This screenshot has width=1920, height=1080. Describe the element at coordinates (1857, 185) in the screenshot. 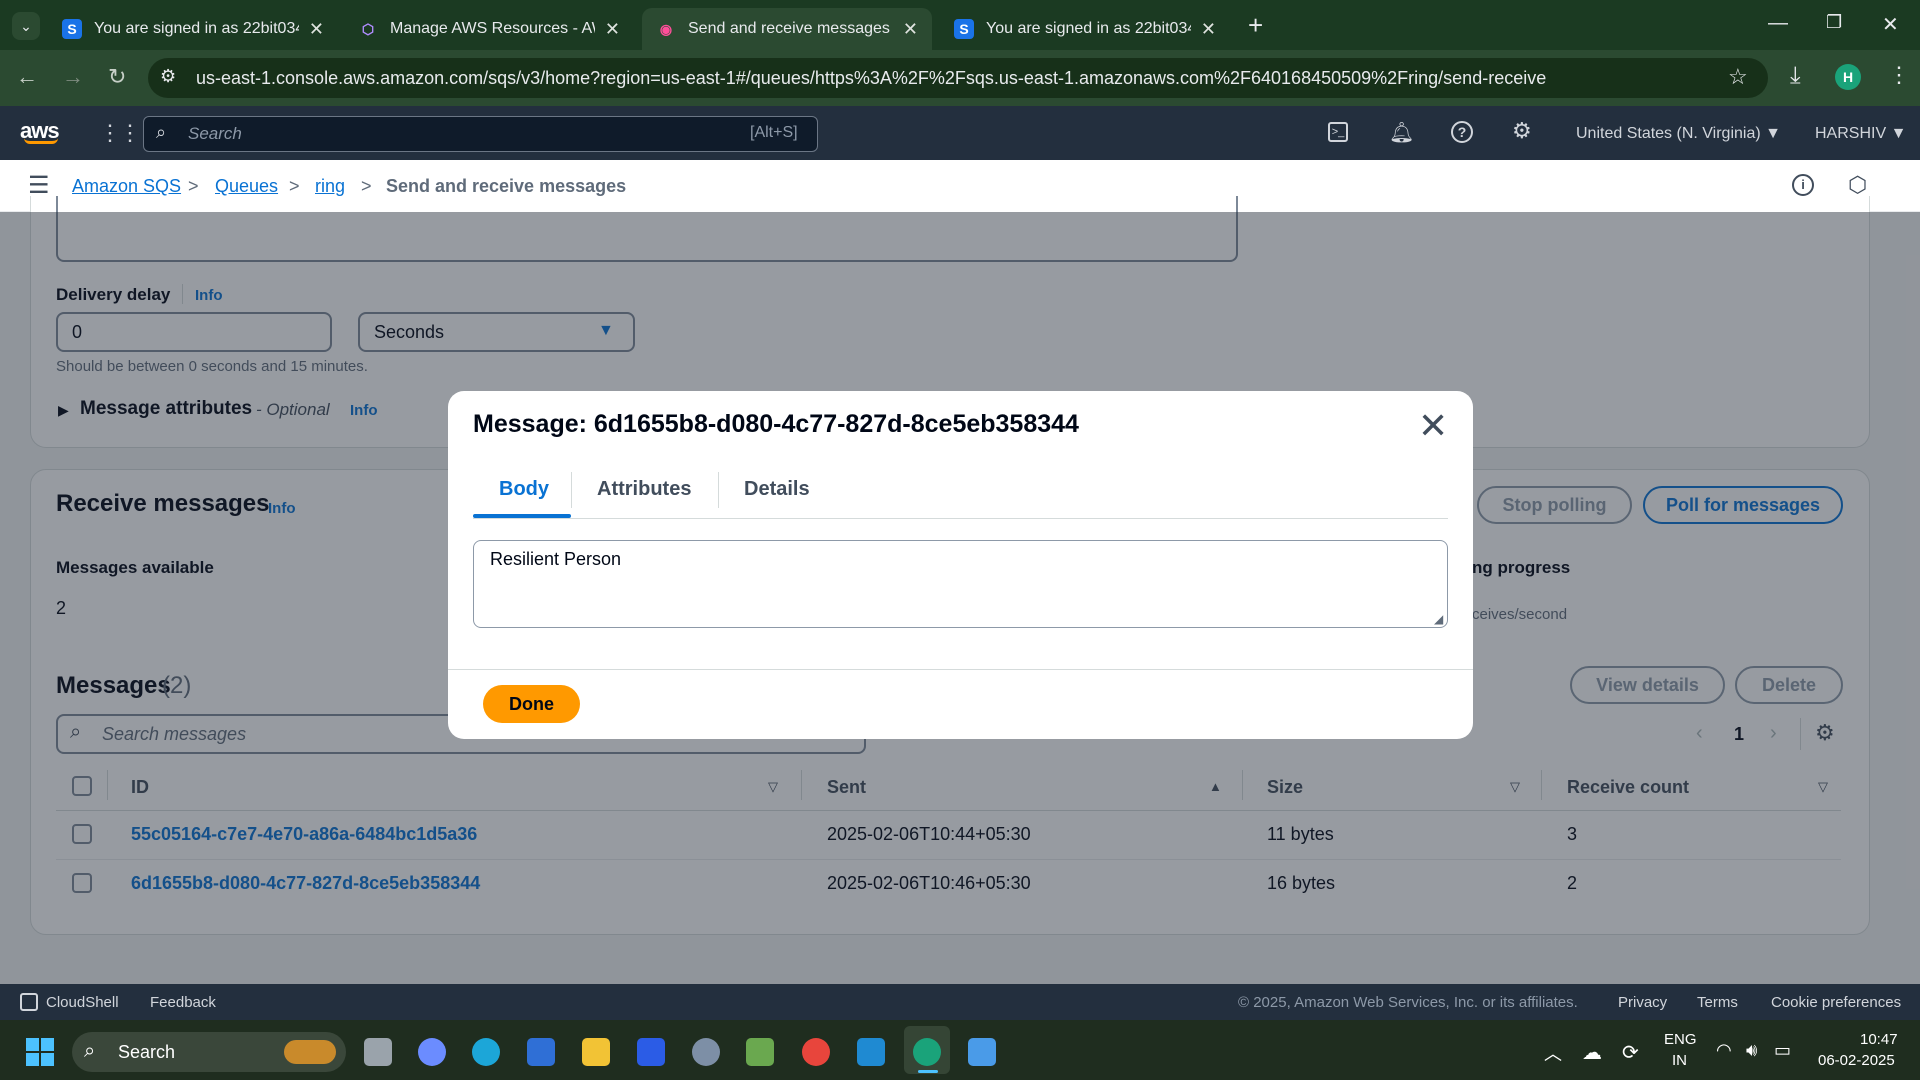

I see `notifications-panel-icon: ⬡` at that location.